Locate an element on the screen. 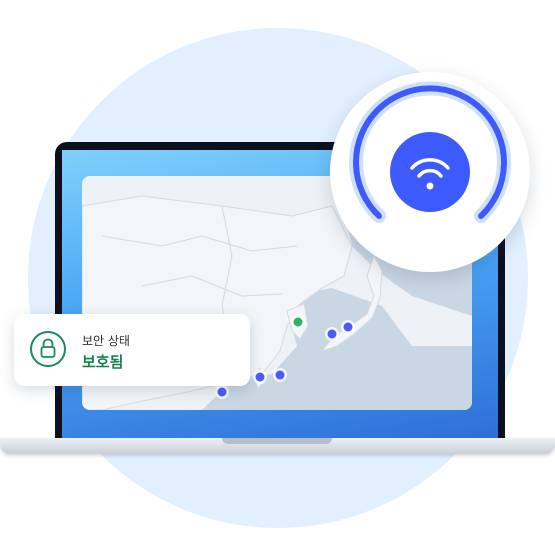 The image size is (555, 555). security-status-card: 보안 상태 보호됨 is located at coordinates (132, 350).